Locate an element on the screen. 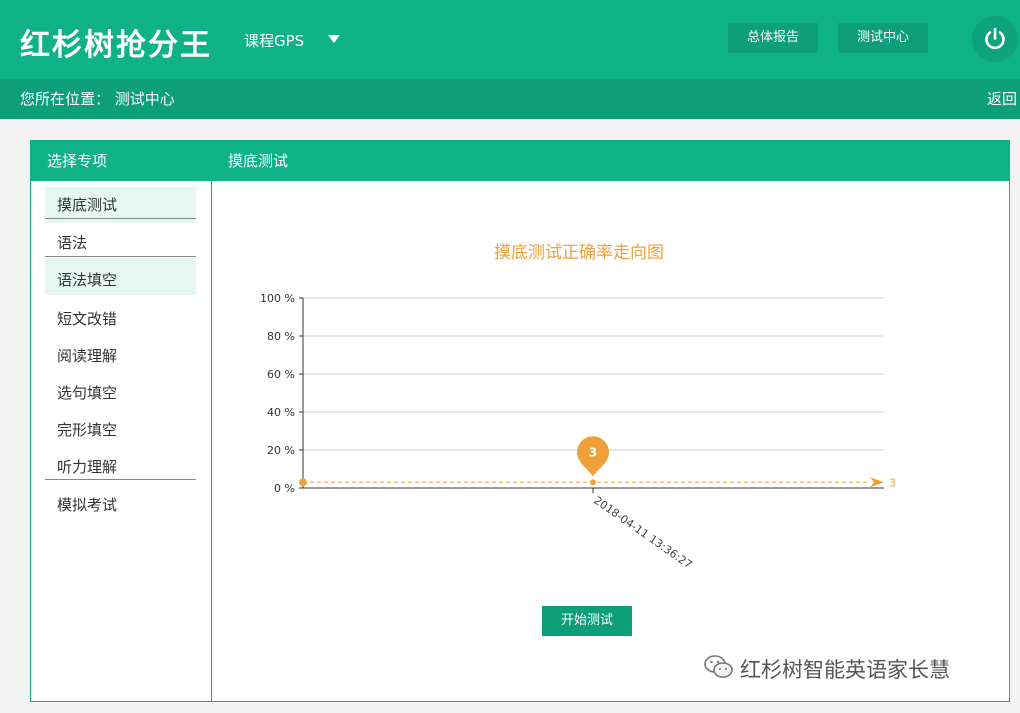  sidebar-item-grammar-fill: 语法填空 is located at coordinates (120, 276).